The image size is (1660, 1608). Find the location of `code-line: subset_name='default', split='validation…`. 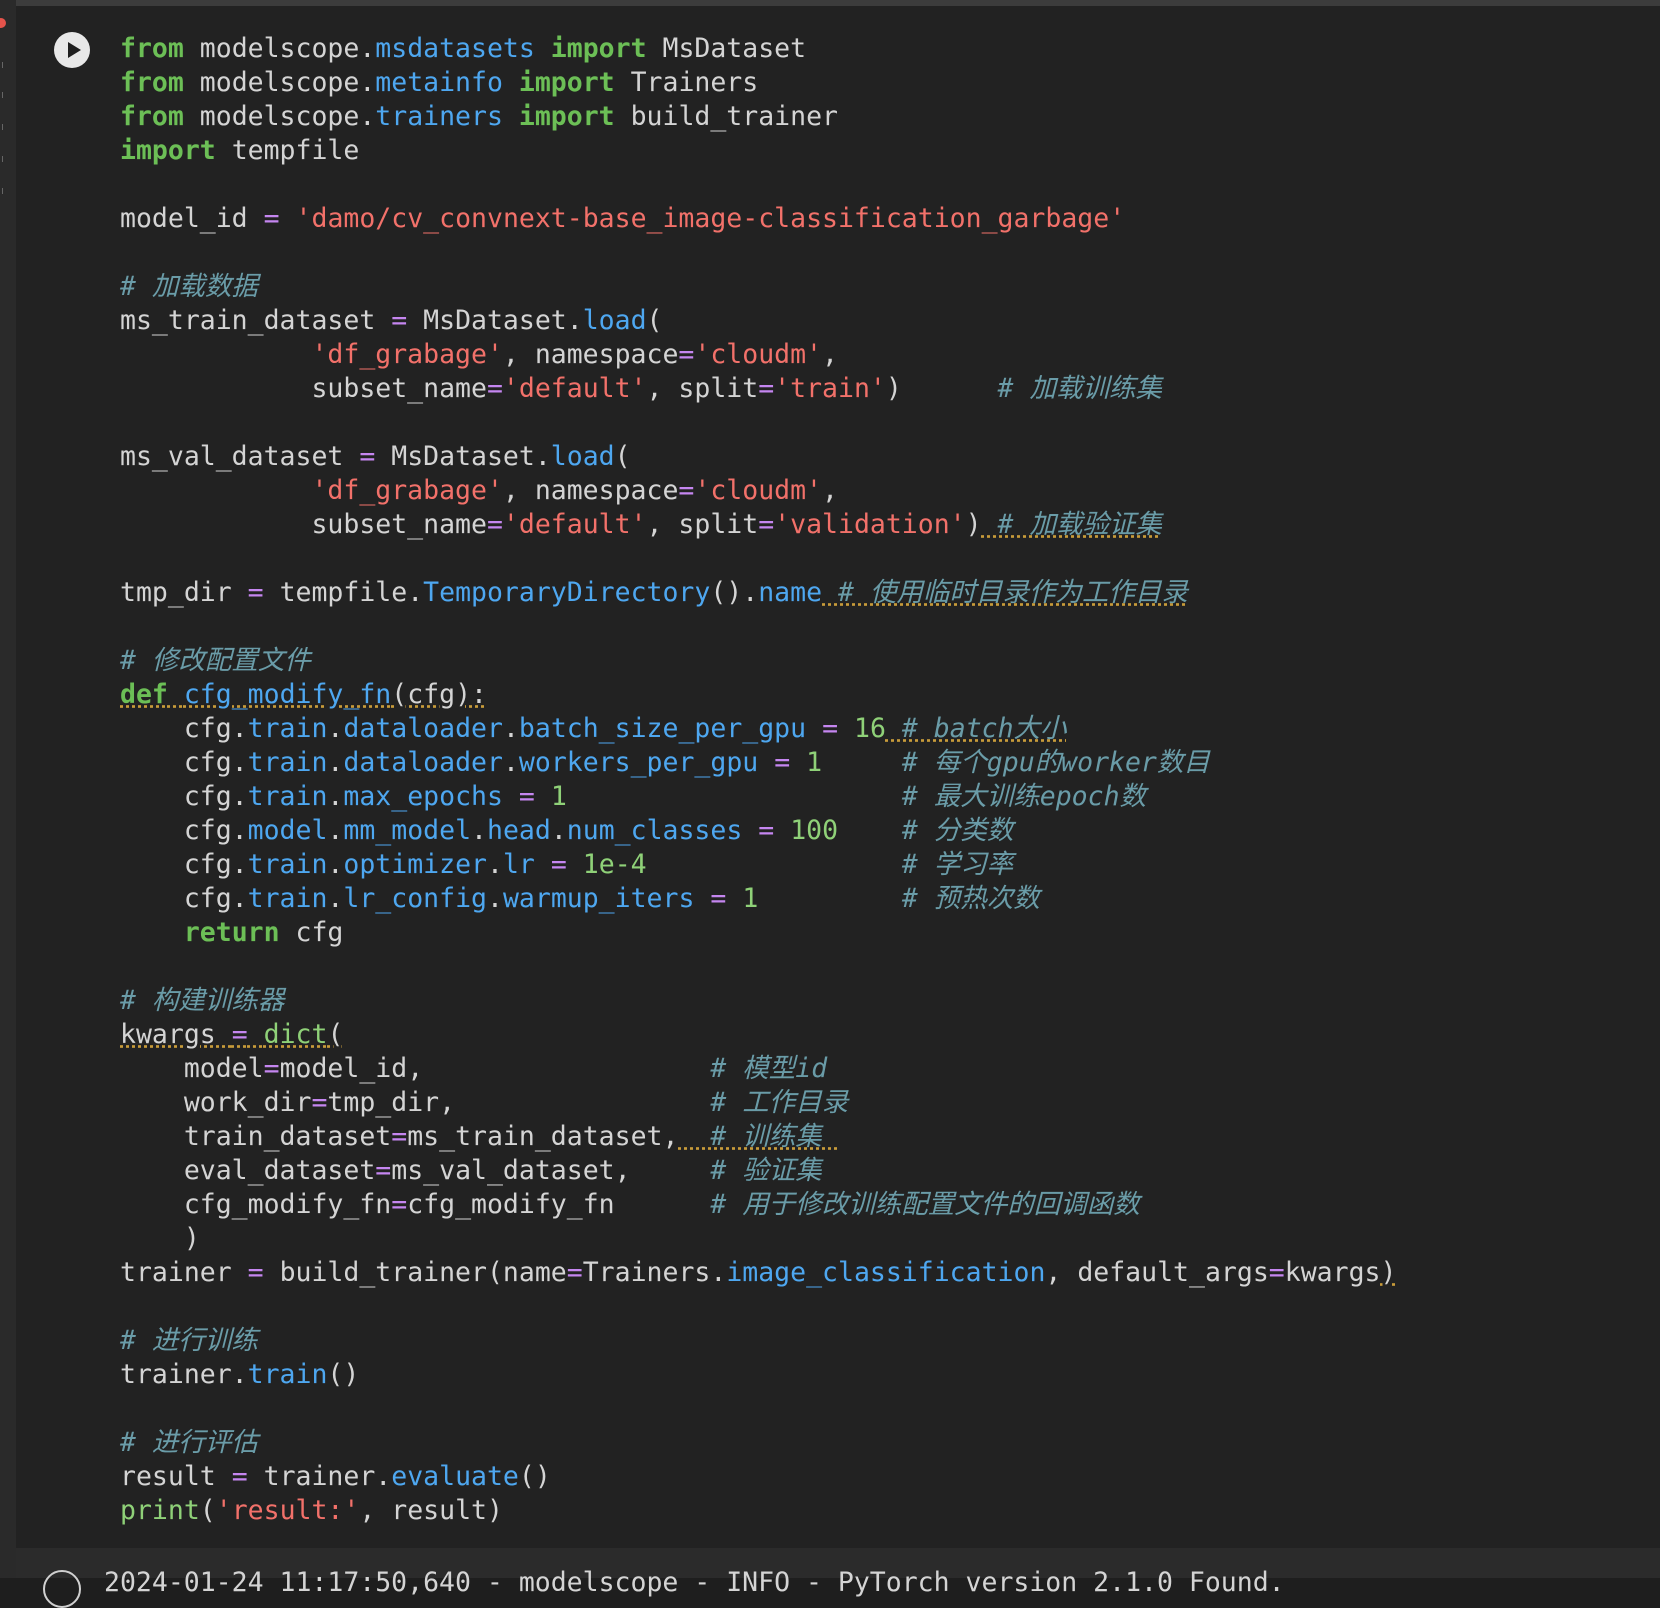

code-line: subset_name='default', split='validation… is located at coordinates (641, 524).